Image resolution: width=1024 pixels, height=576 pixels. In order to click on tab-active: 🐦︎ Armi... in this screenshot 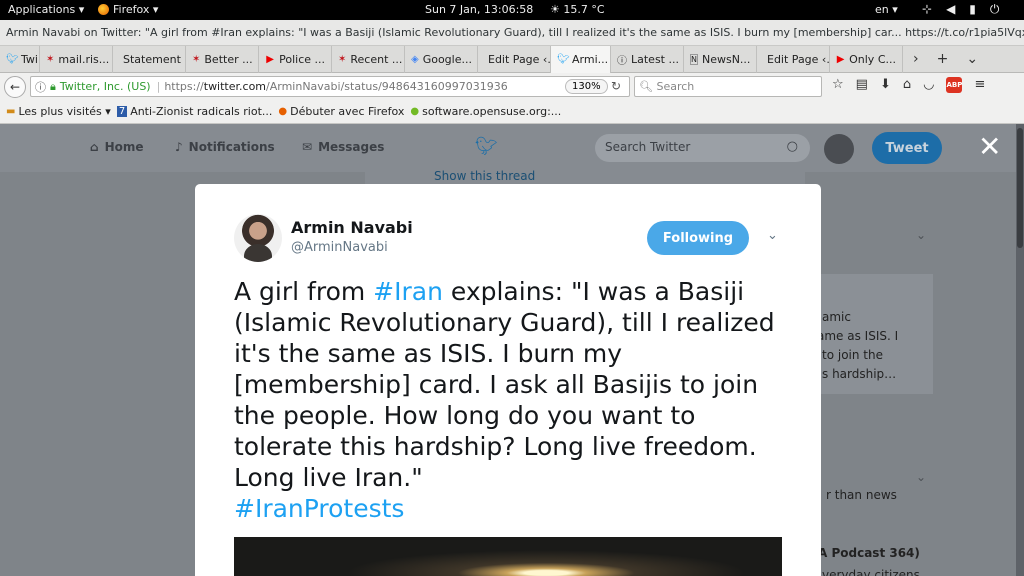, I will do `click(581, 59)`.